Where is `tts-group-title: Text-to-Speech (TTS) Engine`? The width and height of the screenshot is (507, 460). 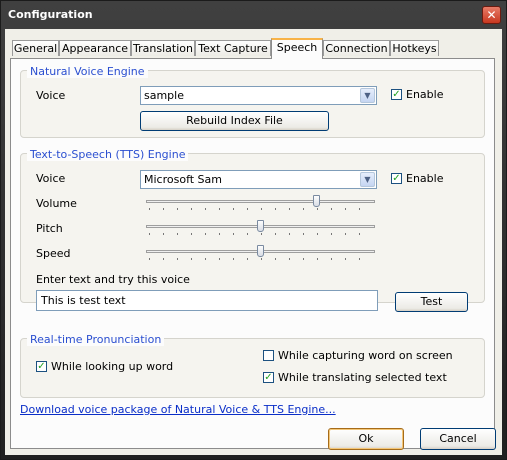
tts-group-title: Text-to-Speech (TTS) Engine is located at coordinates (108, 154).